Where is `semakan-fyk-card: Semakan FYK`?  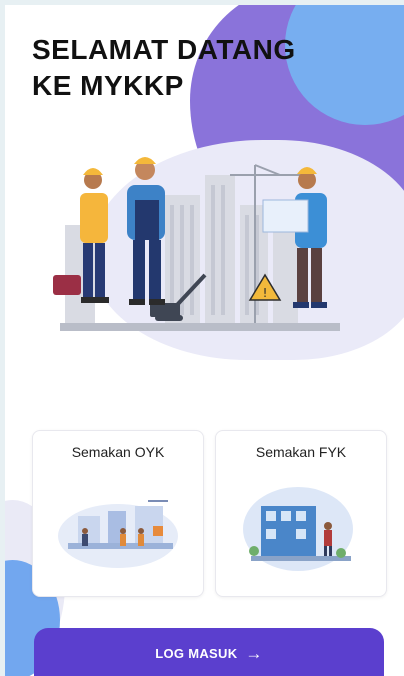
semakan-fyk-card: Semakan FYK is located at coordinates (301, 513).